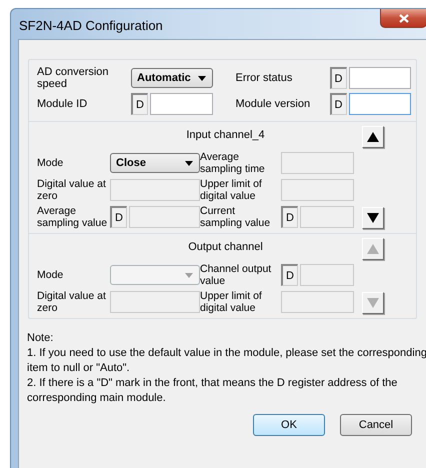 The height and width of the screenshot is (468, 426). What do you see at coordinates (236, 275) in the screenshot?
I see `field-label: Channel output value` at bounding box center [236, 275].